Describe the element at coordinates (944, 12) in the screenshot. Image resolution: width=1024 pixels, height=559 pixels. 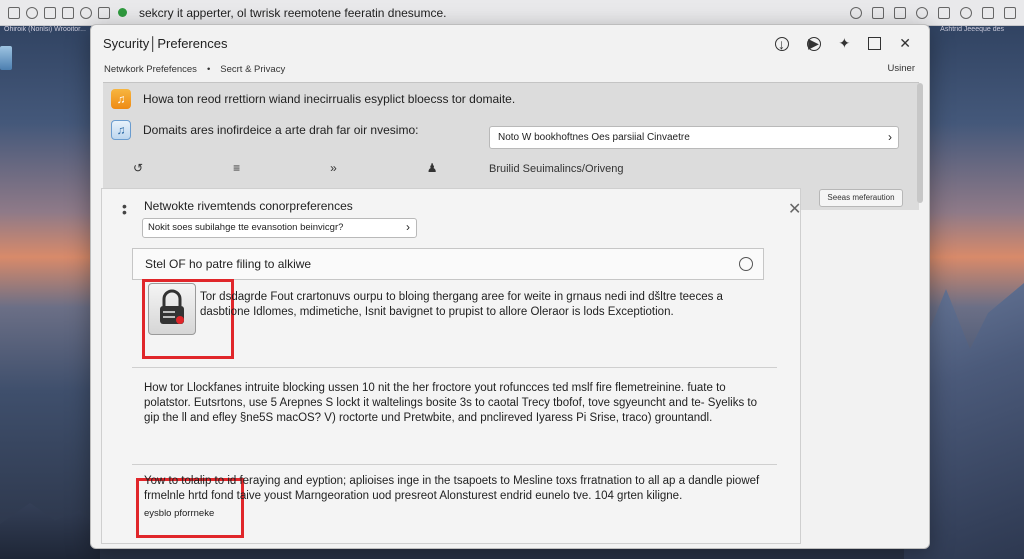
I see `extensions-icon` at that location.